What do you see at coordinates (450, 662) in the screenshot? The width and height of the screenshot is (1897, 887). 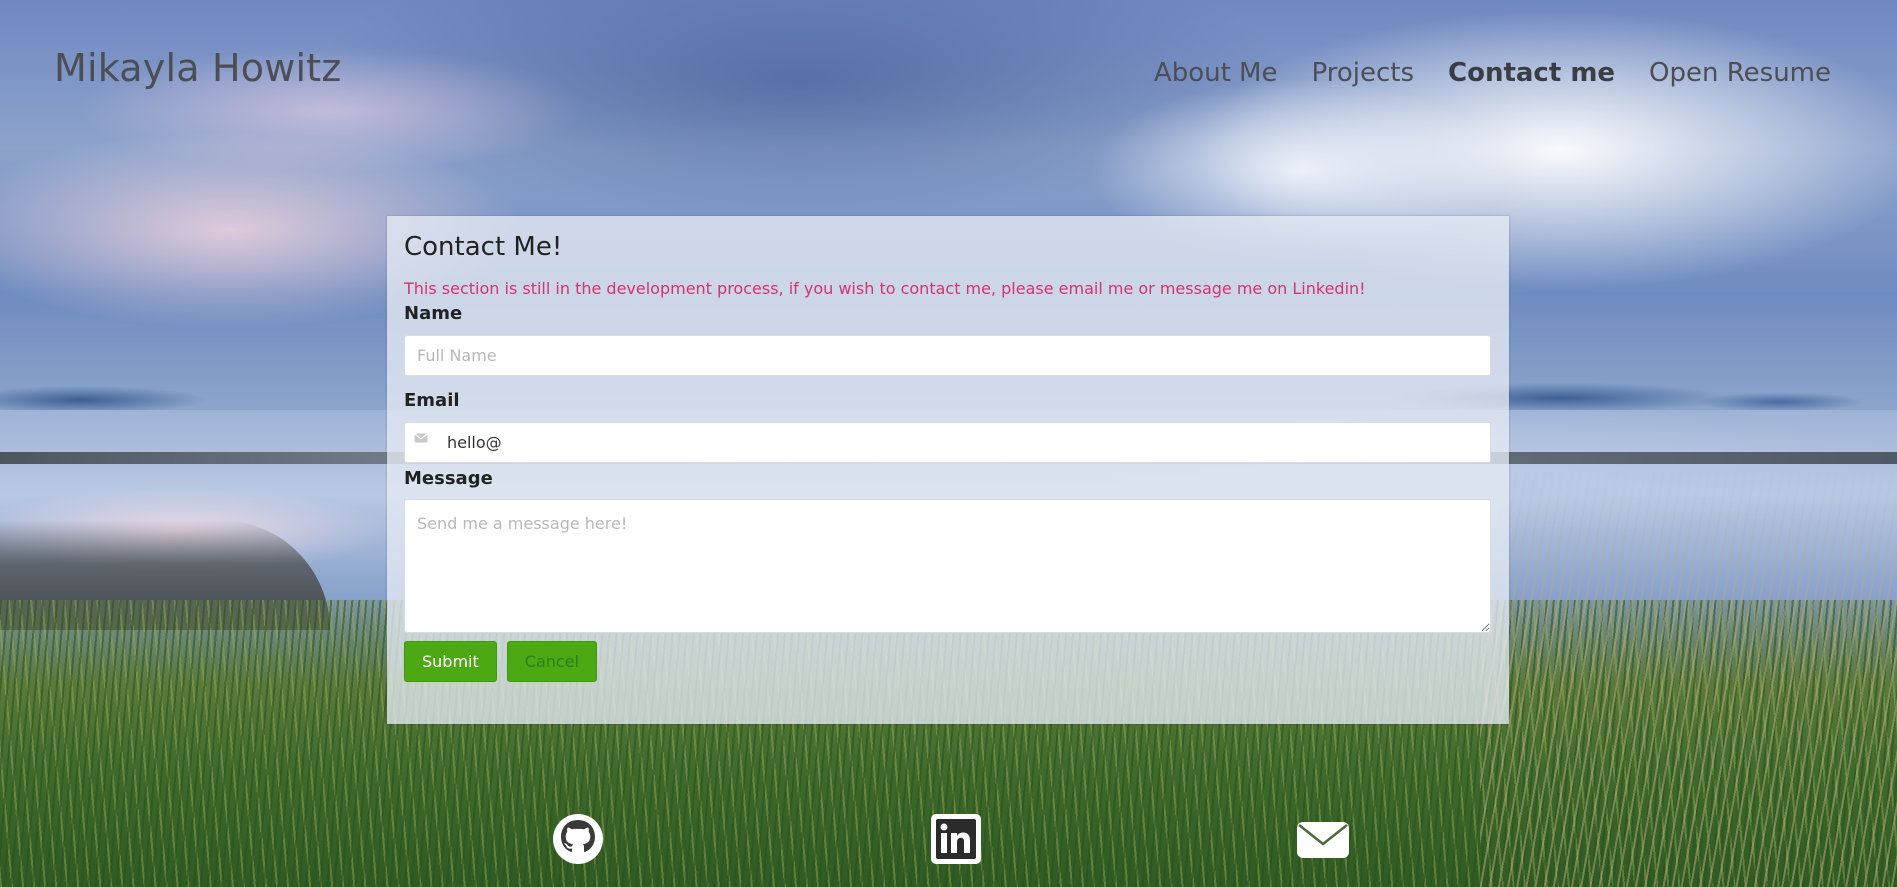 I see `submit-button: Submit` at bounding box center [450, 662].